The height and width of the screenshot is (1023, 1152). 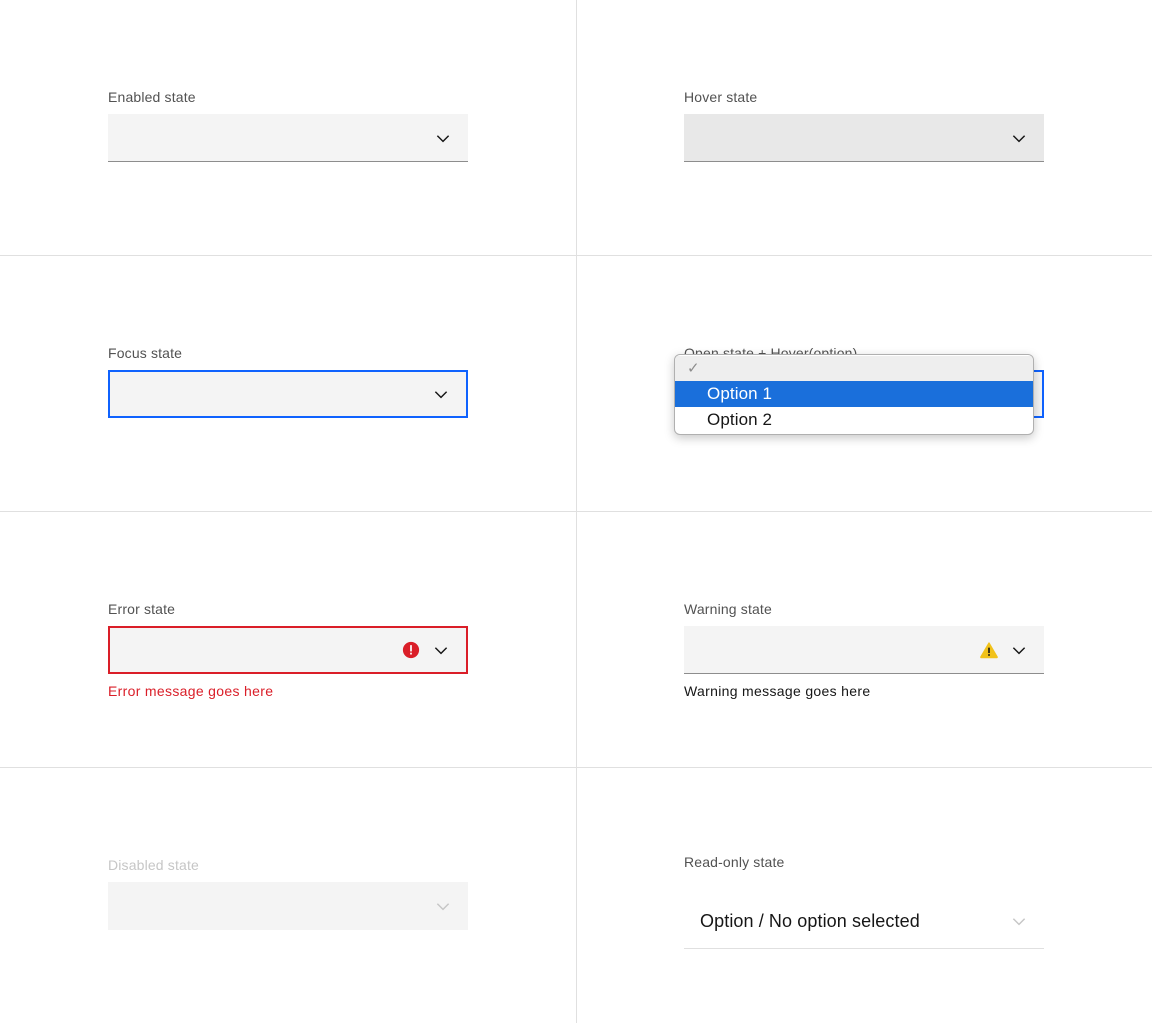 What do you see at coordinates (734, 862) in the screenshot?
I see `field-label: Read-only state` at bounding box center [734, 862].